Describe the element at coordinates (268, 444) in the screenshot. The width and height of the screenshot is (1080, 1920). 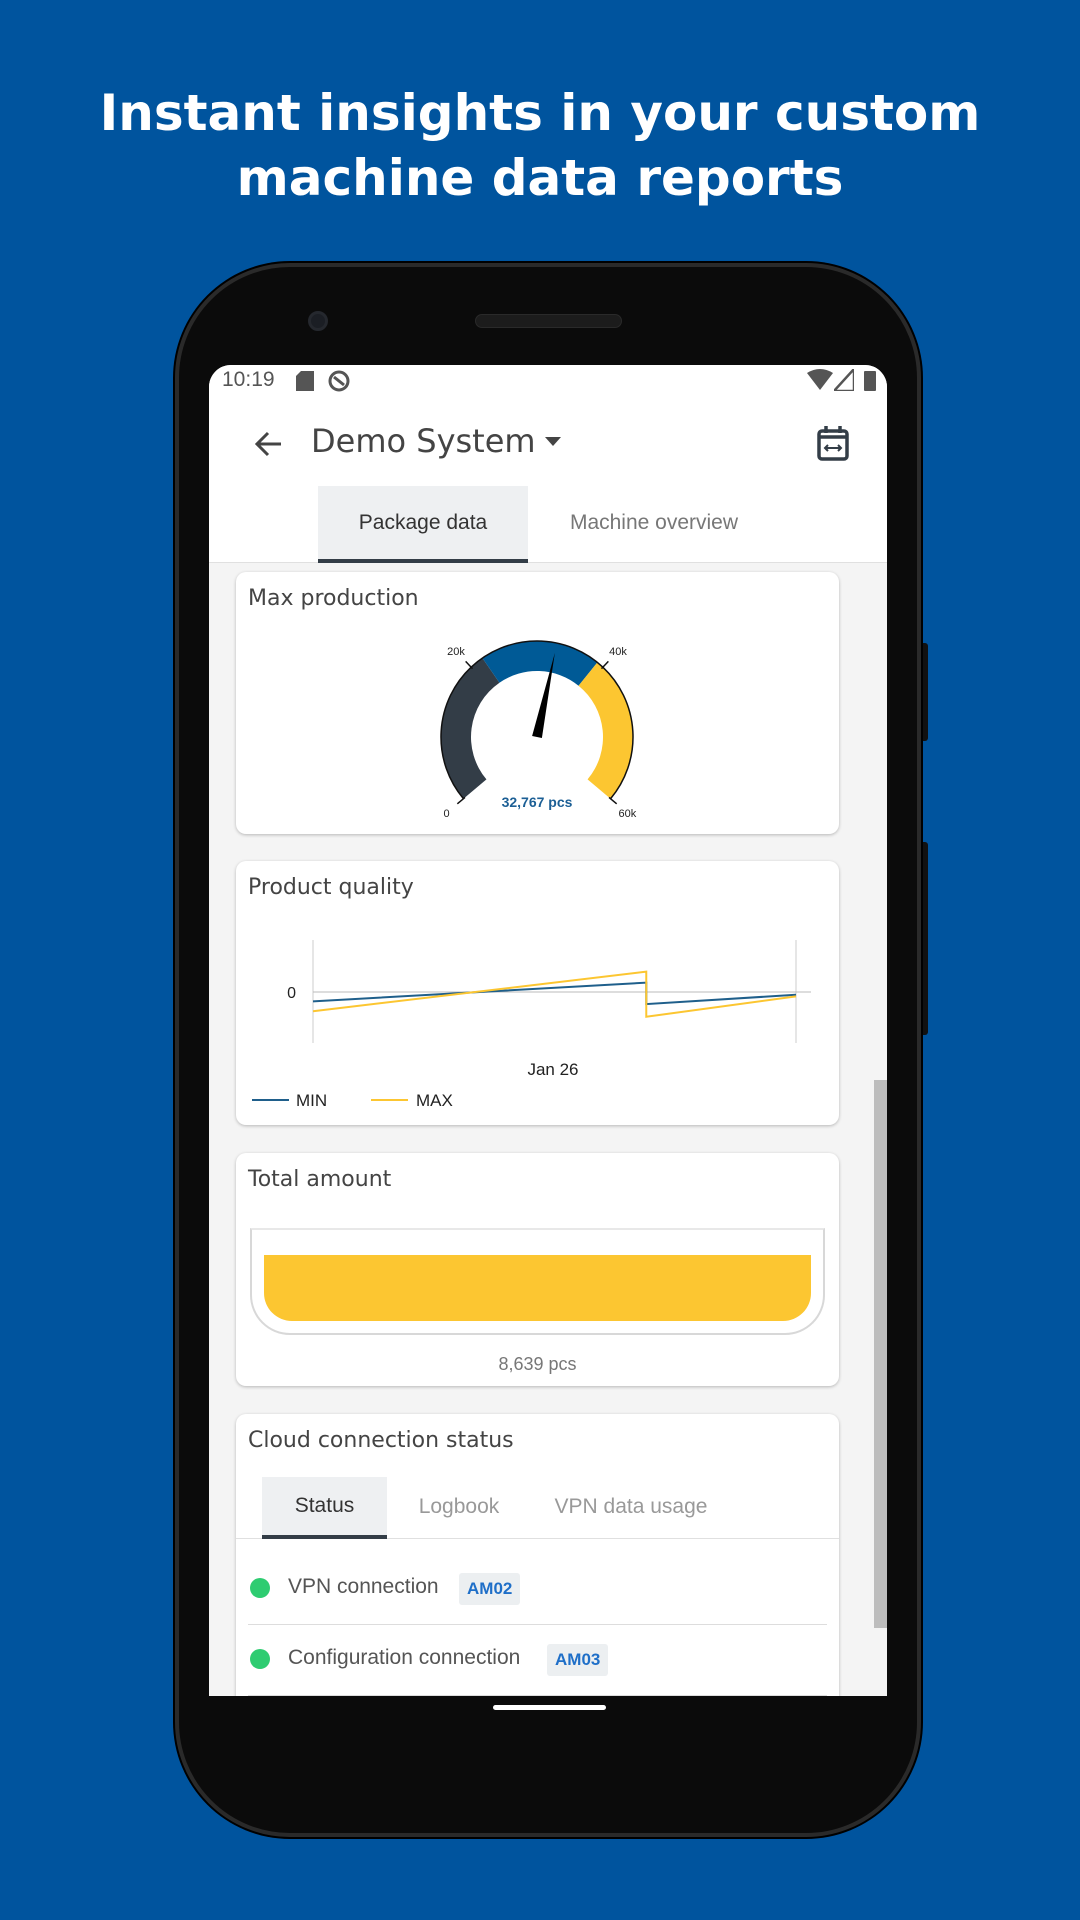
I see `back-arrow-icon` at that location.